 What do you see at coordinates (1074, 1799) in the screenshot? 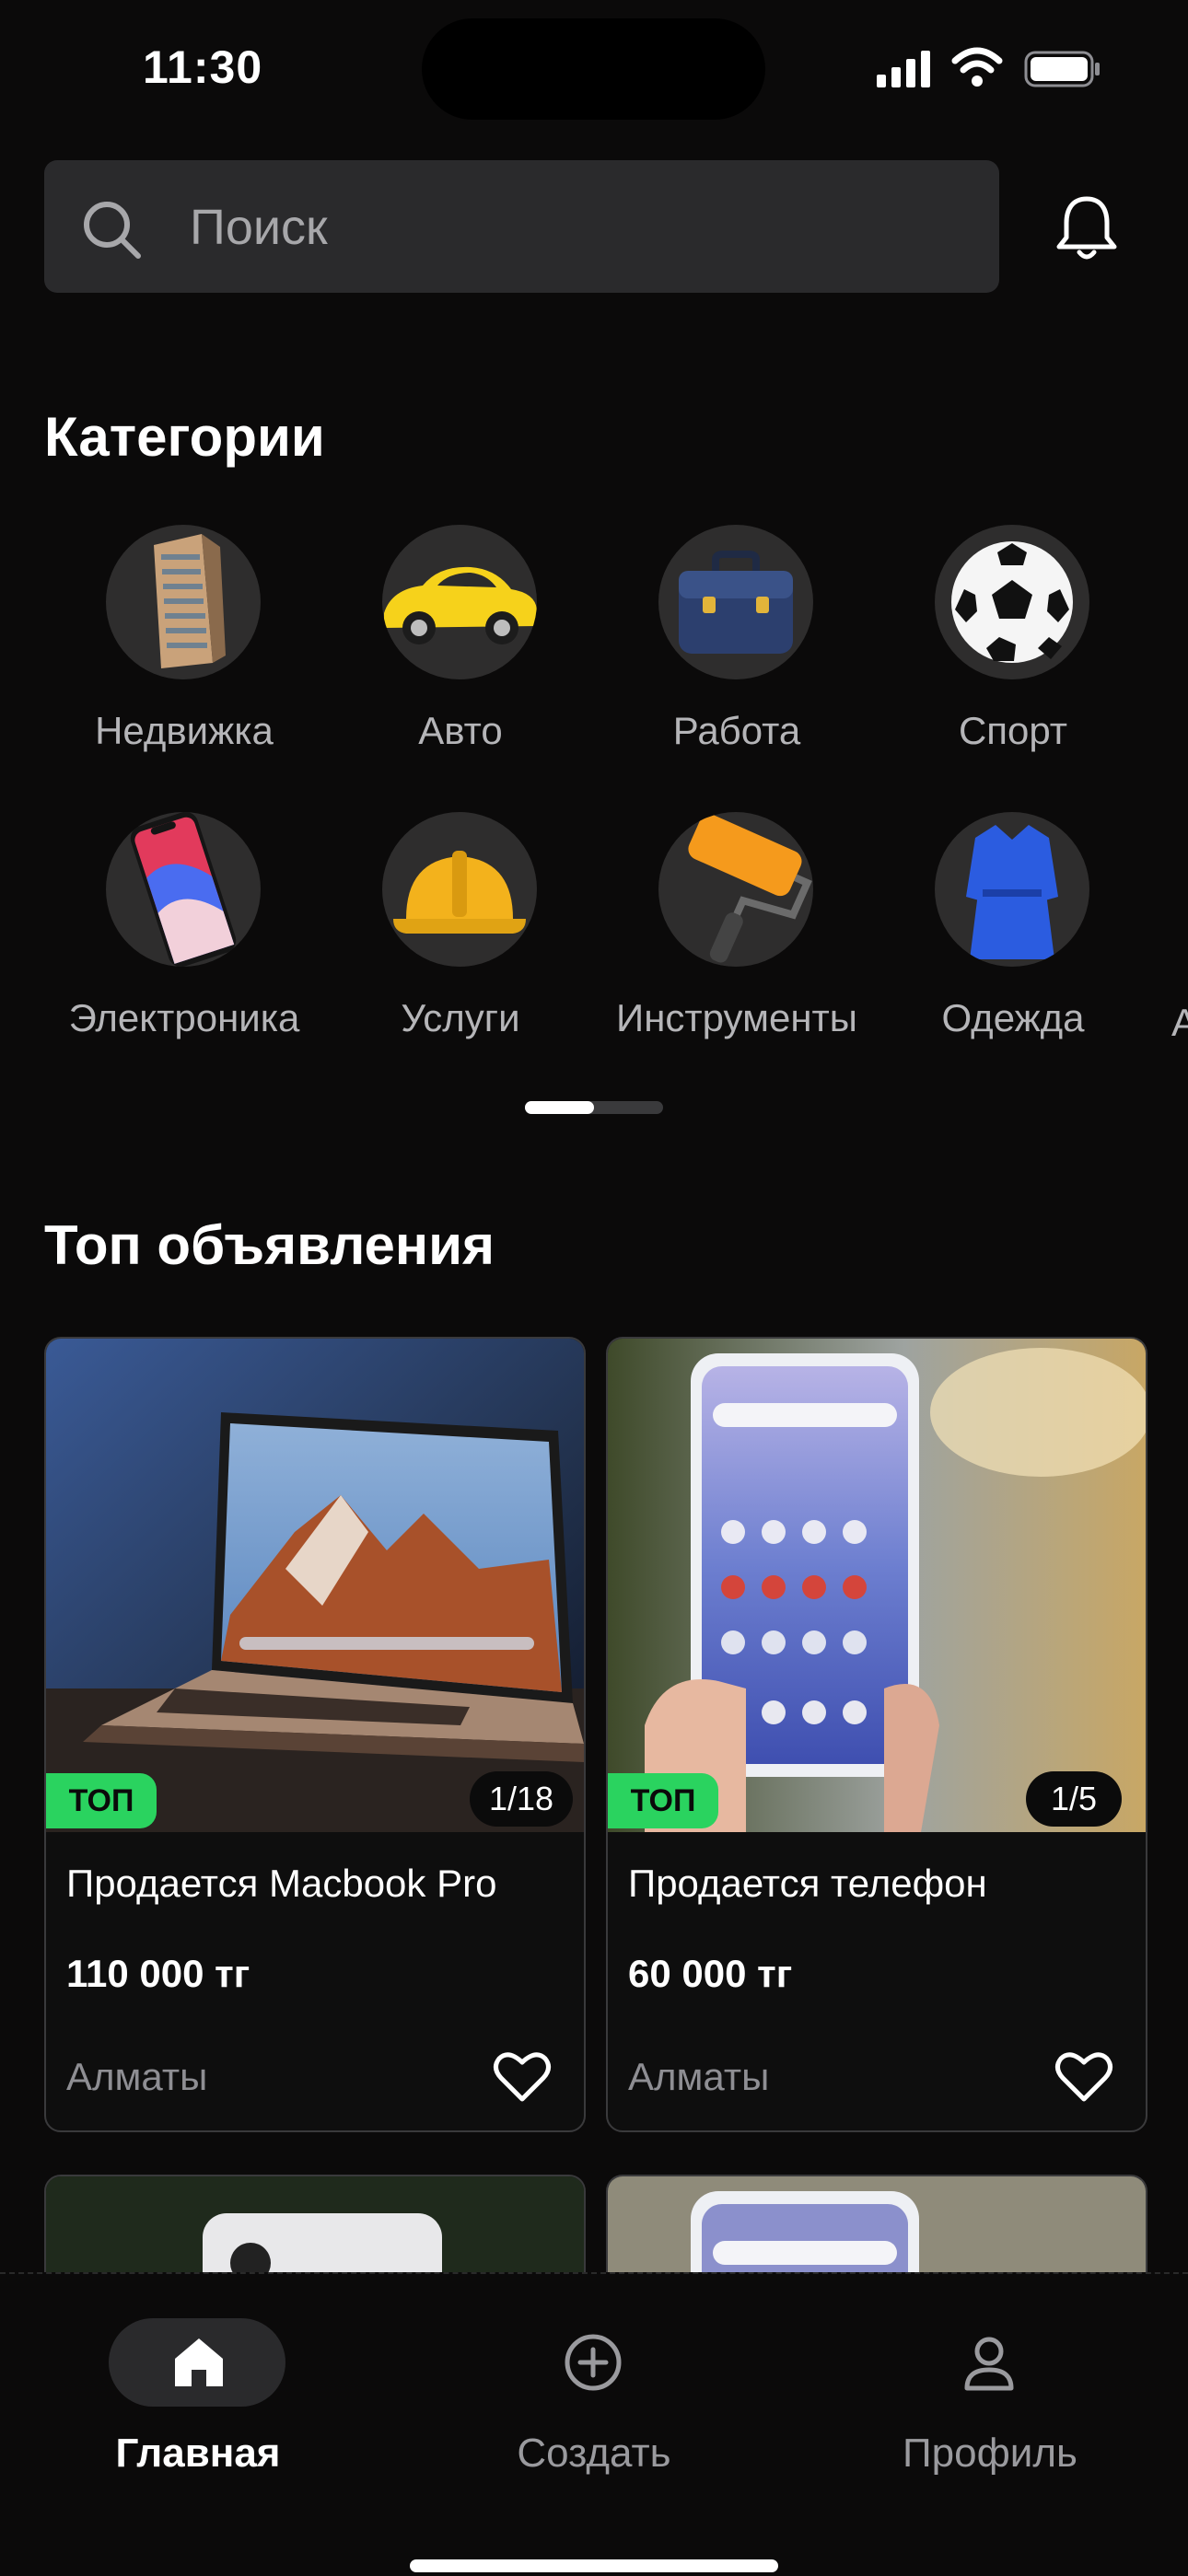
I see `photo-count-badge: 1/5` at bounding box center [1074, 1799].